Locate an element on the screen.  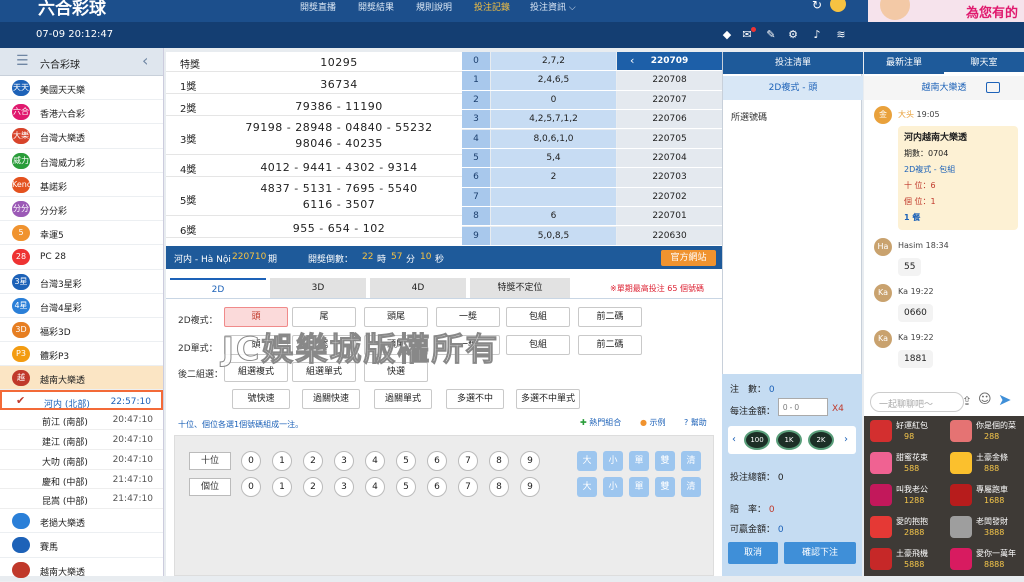
gift-item: 老闆發財 3888 is located at coordinates (983, 527).